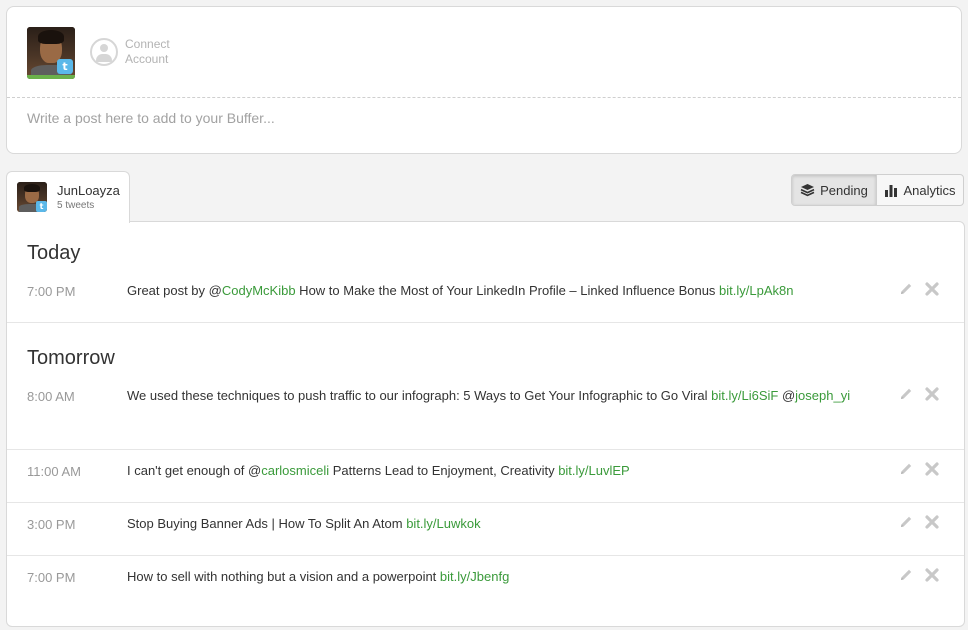 The image size is (968, 630). What do you see at coordinates (594, 470) in the screenshot?
I see `post-link: bit.ly/LuvlEP` at bounding box center [594, 470].